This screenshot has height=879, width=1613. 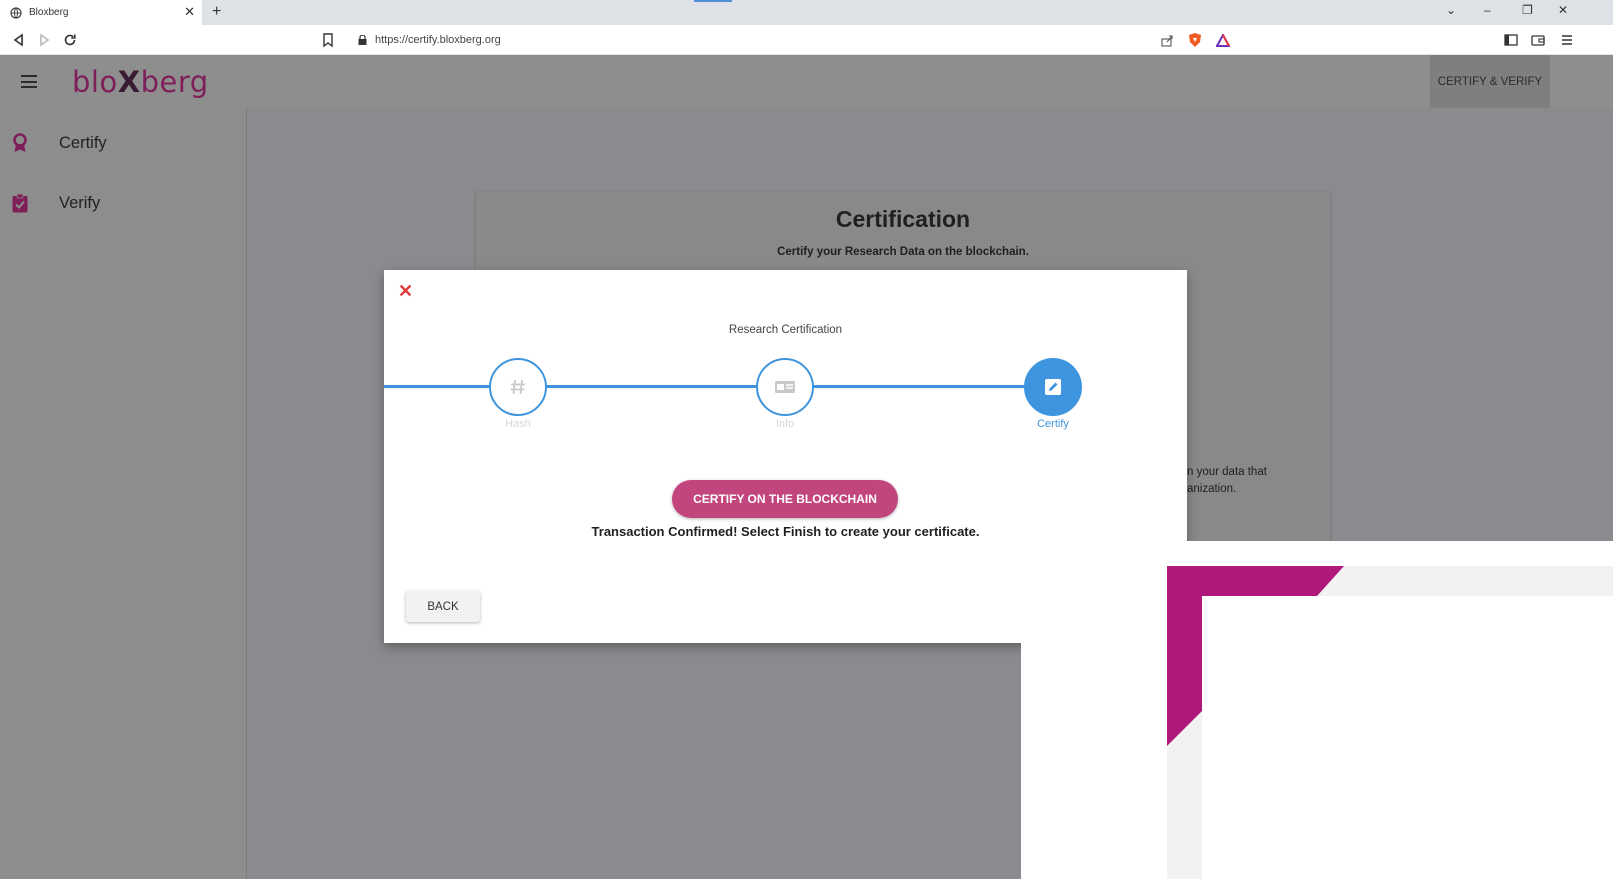 I want to click on back-button: BACK, so click(x=443, y=606).